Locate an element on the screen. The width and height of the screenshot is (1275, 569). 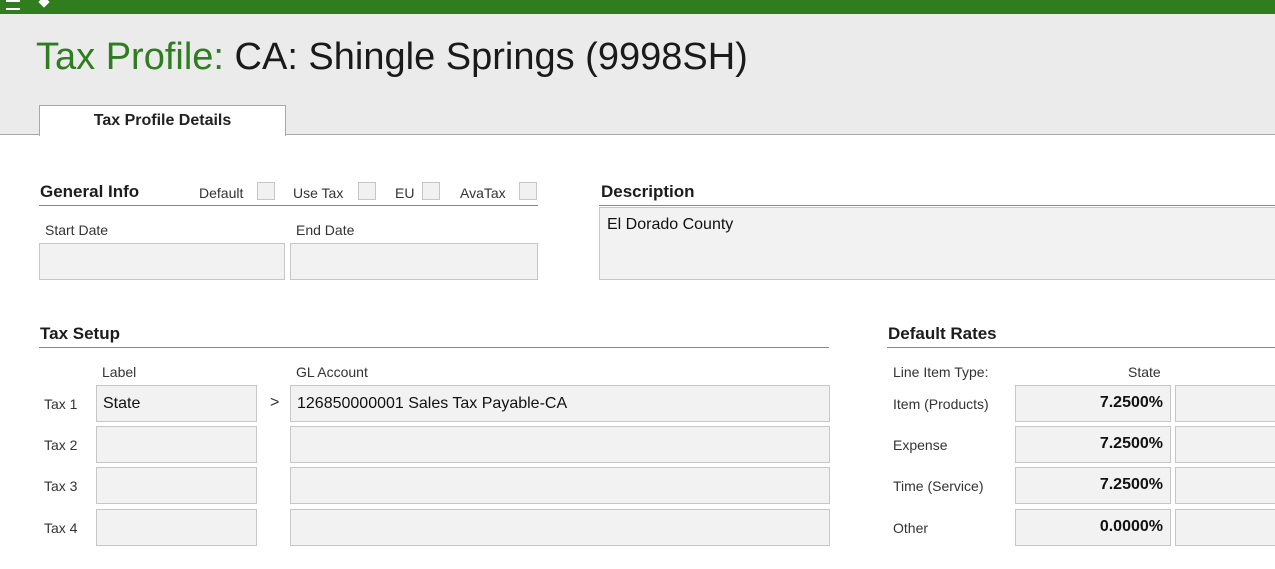
tax-1-label-input: State is located at coordinates (176, 403).